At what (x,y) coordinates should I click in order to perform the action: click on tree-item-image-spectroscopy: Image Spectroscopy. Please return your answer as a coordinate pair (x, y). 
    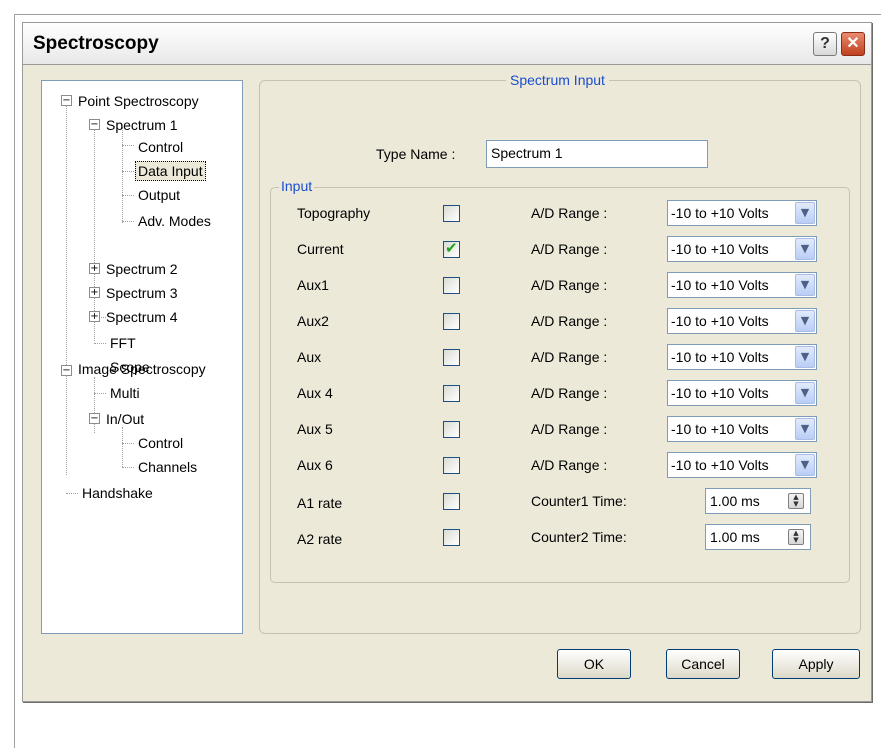
    Looking at the image, I should click on (142, 369).